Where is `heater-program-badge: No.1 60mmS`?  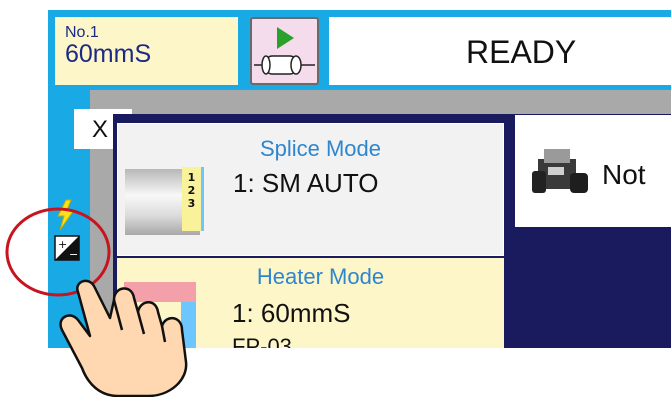
heater-program-badge: No.1 60mmS is located at coordinates (146, 51).